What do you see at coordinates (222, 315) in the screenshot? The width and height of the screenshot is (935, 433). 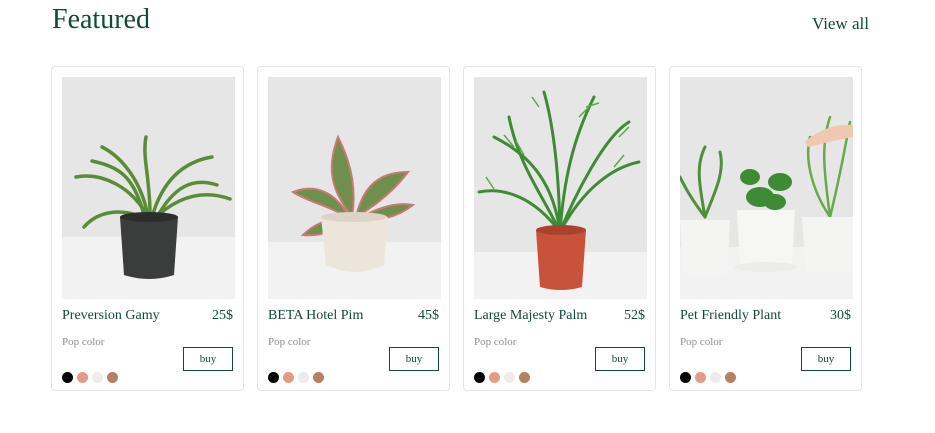 I see `product-price: 25$` at bounding box center [222, 315].